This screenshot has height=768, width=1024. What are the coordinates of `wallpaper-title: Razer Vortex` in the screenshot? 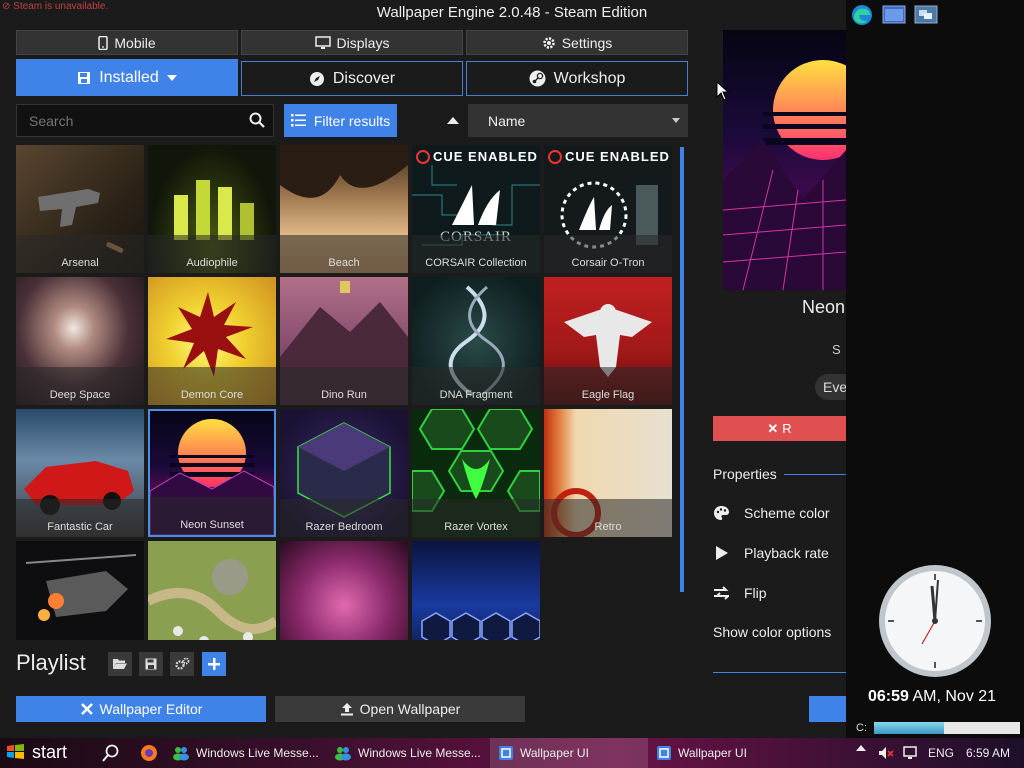 It's located at (476, 518).